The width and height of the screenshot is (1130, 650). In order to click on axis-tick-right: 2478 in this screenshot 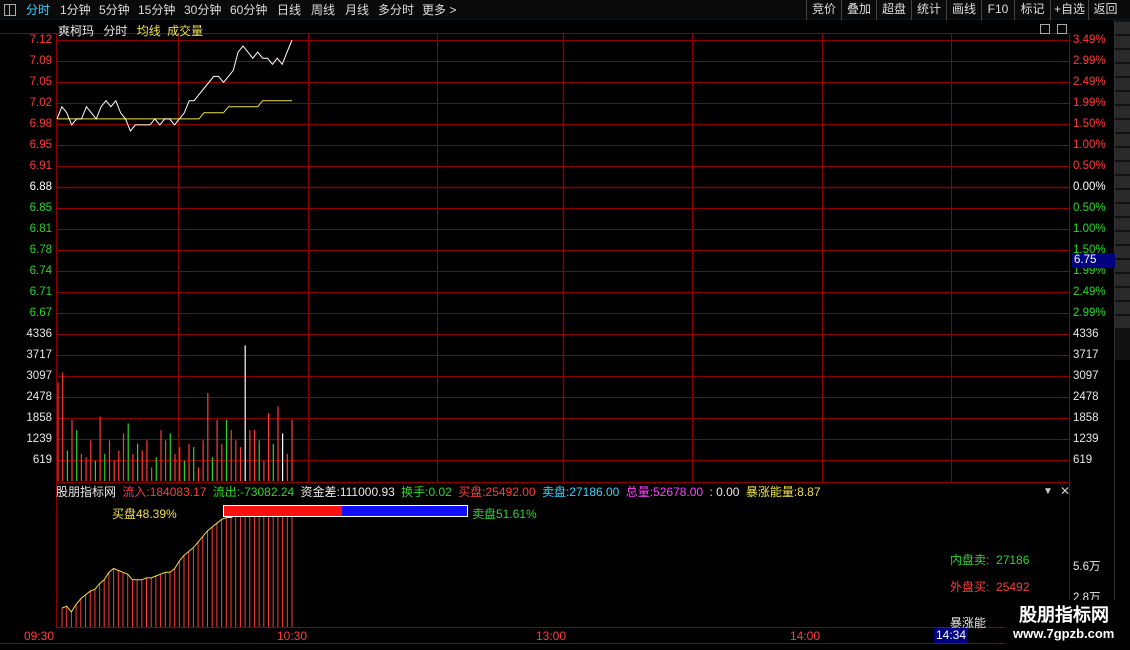, I will do `click(1086, 397)`.